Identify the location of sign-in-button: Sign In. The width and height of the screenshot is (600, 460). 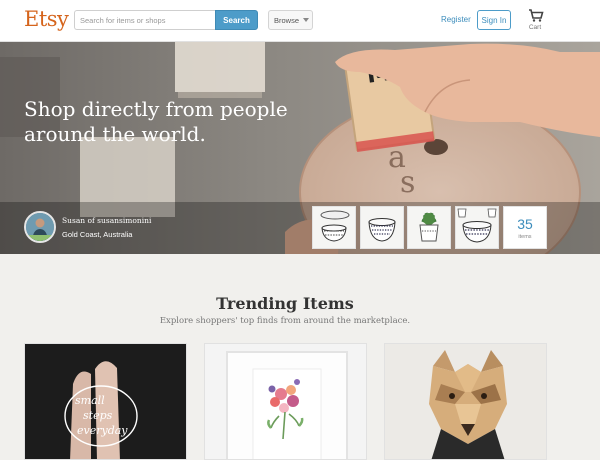
(494, 20).